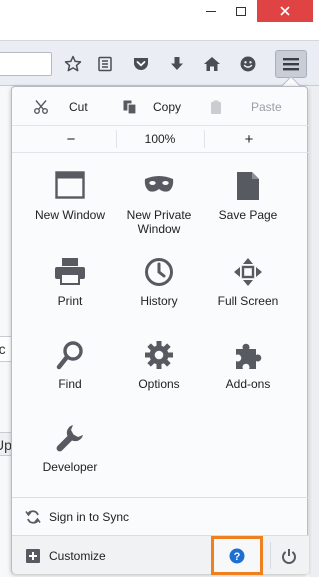 The image size is (320, 577). What do you see at coordinates (167, 107) in the screenshot?
I see `copy-label: Copy` at bounding box center [167, 107].